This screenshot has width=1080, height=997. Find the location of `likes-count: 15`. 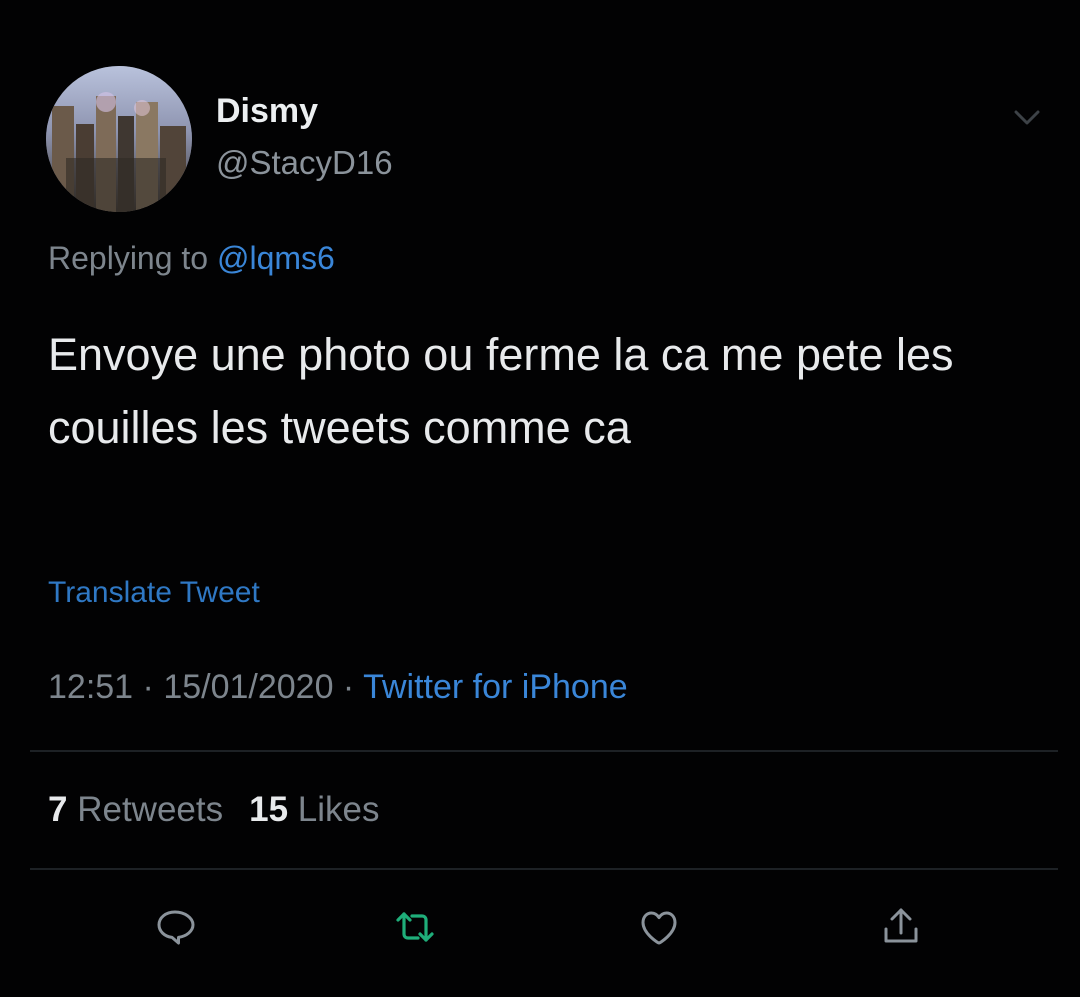

likes-count: 15 is located at coordinates (269, 809).